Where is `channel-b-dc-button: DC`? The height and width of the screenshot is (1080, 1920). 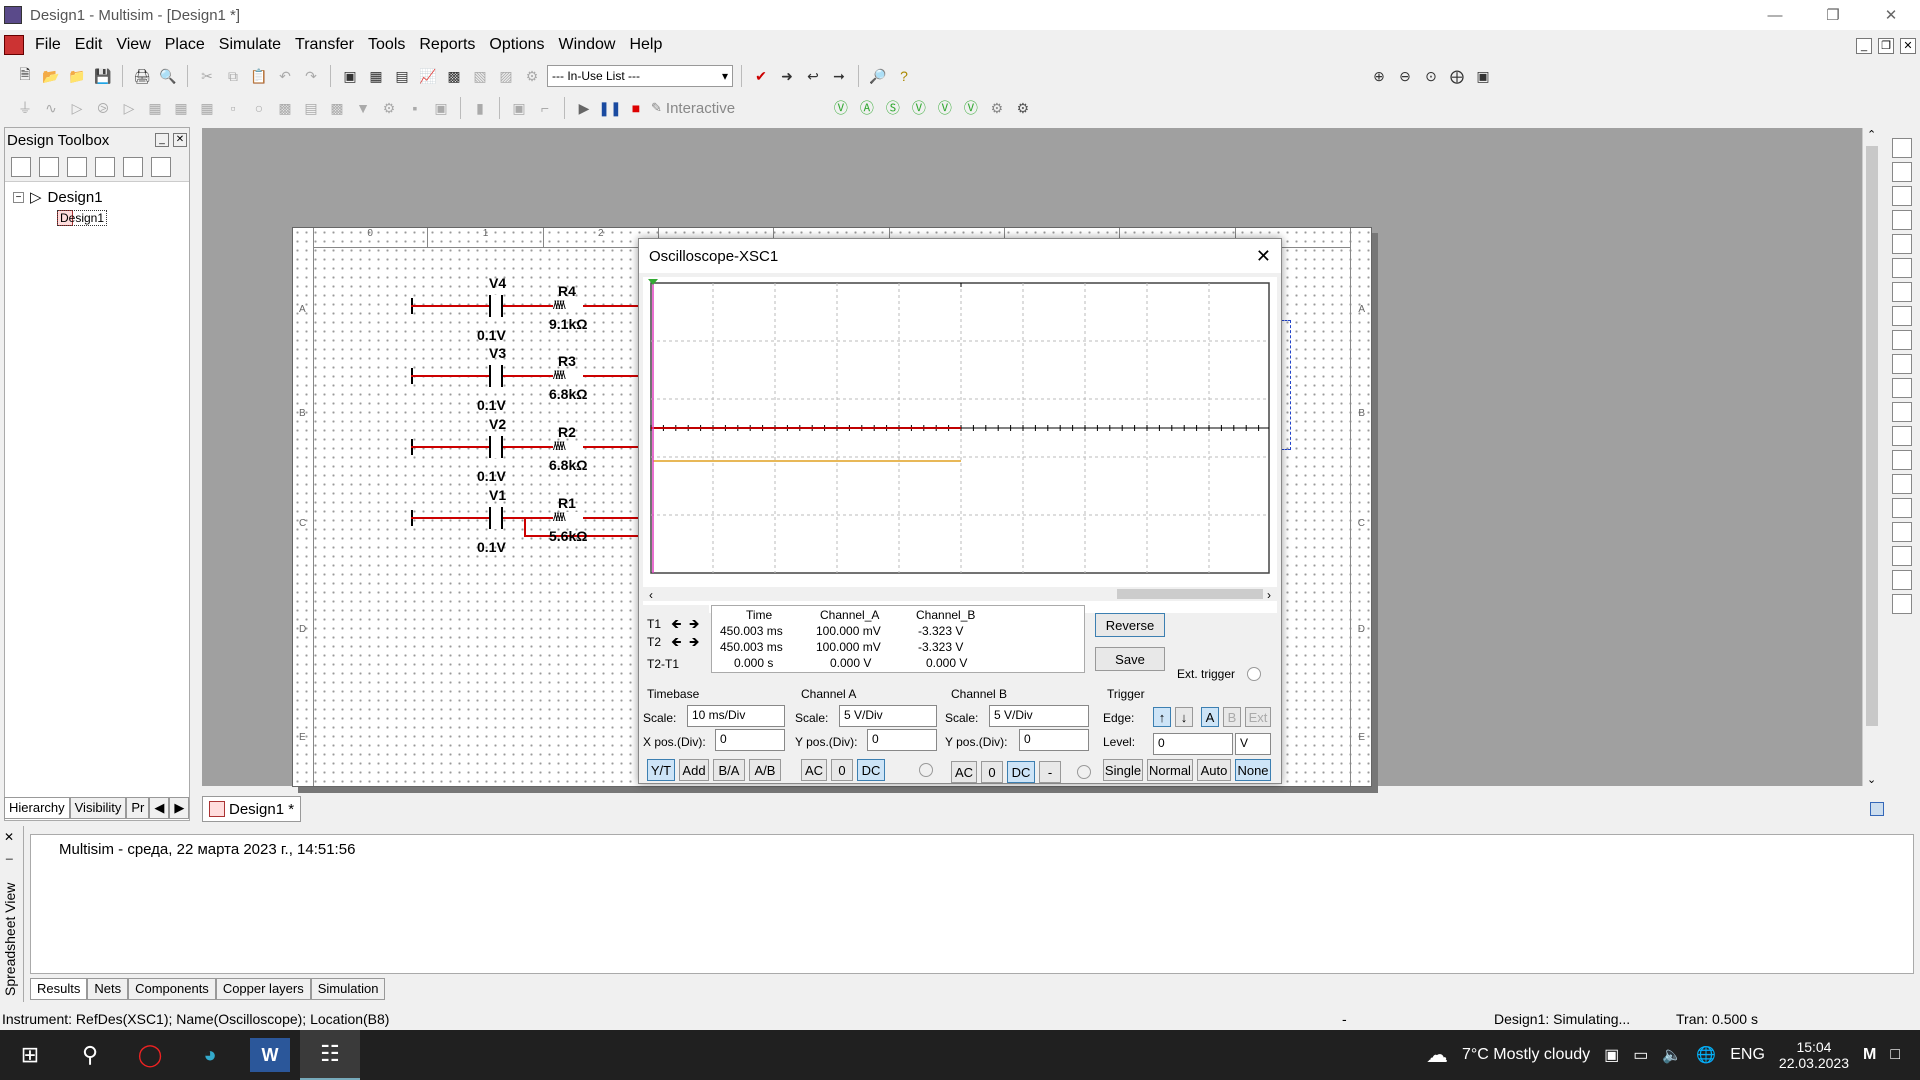
channel-b-dc-button: DC is located at coordinates (1021, 772).